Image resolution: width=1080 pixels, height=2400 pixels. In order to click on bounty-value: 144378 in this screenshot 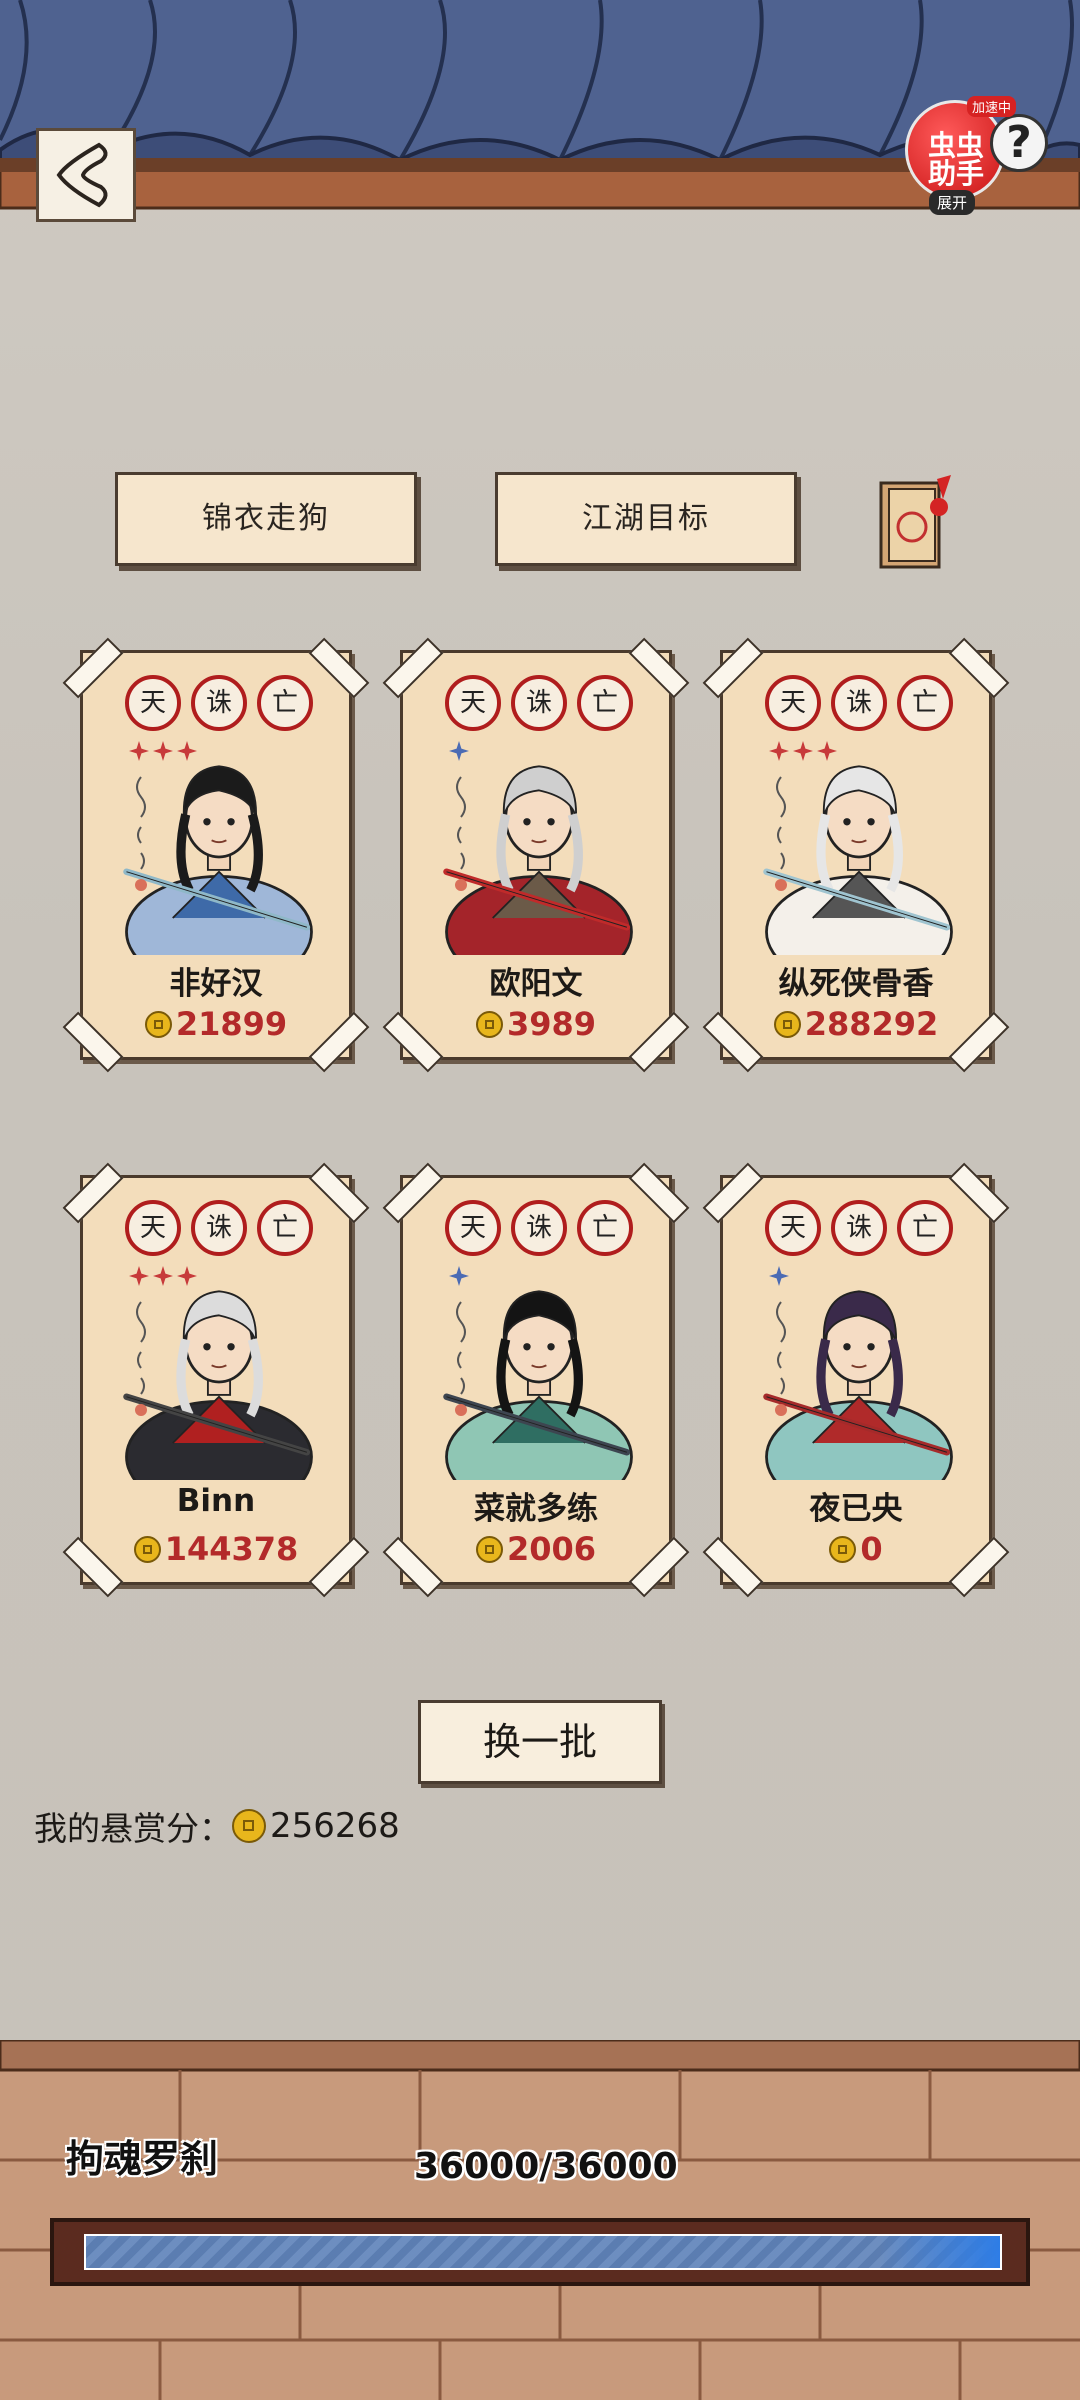, I will do `click(231, 1549)`.